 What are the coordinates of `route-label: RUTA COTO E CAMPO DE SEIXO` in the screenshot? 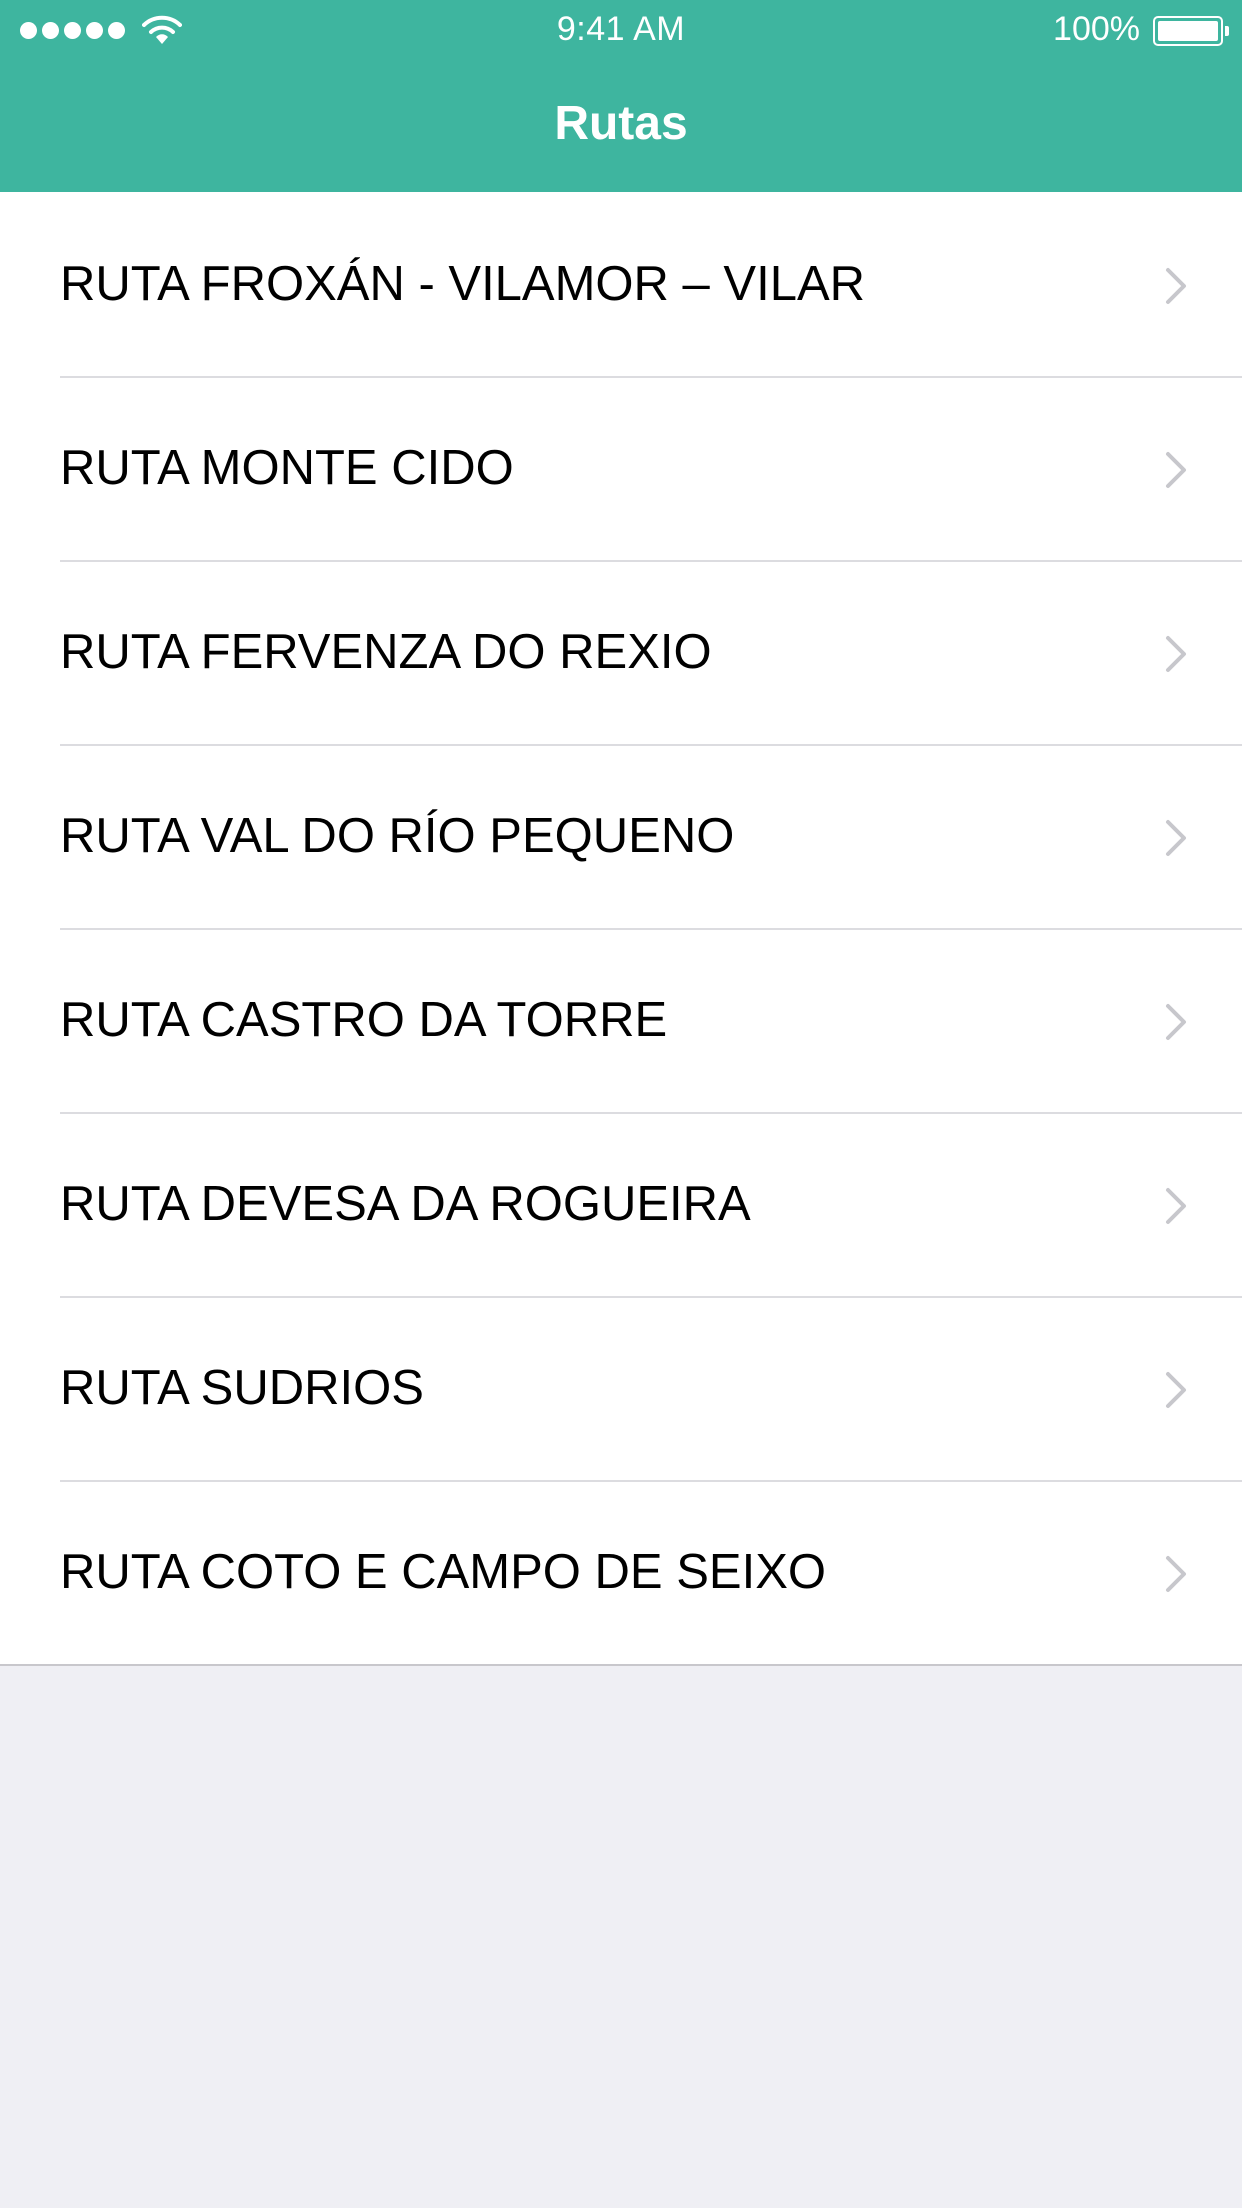 It's located at (443, 1572).